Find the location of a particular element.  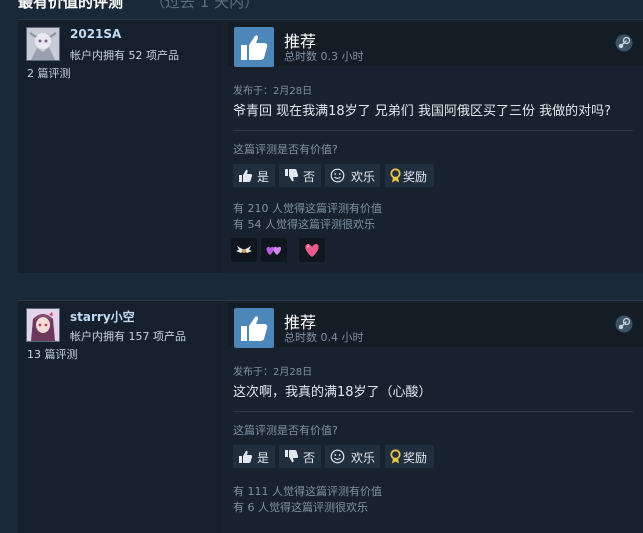

vote-header: 推荐 总时数 0.4 小时 is located at coordinates (435, 325).